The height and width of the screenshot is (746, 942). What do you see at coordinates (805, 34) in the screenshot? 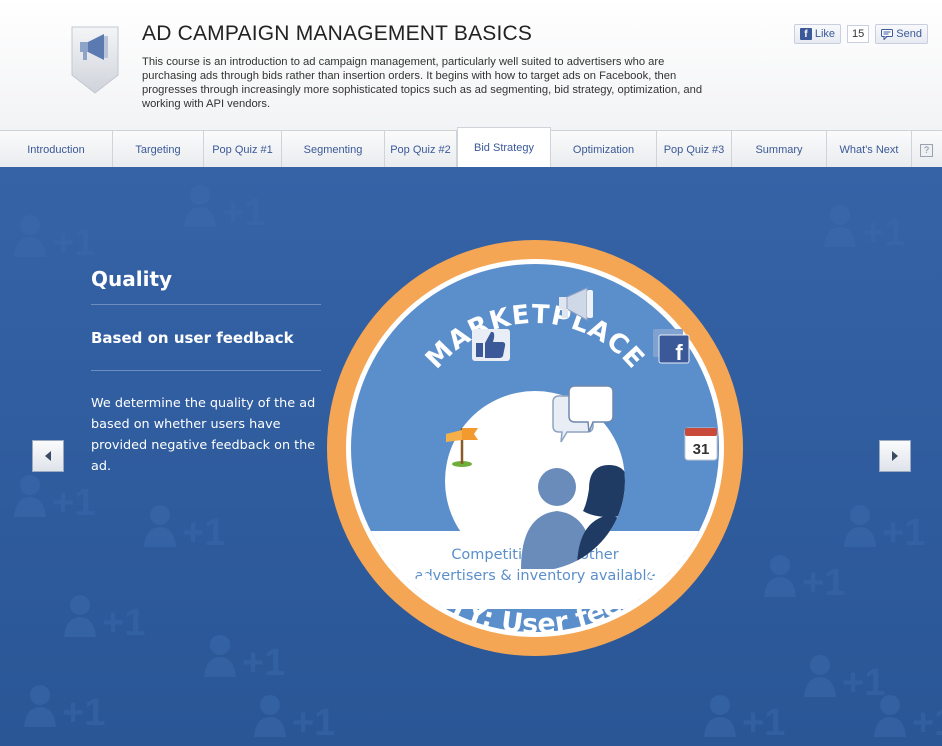
I see `facebook-icon: f` at bounding box center [805, 34].